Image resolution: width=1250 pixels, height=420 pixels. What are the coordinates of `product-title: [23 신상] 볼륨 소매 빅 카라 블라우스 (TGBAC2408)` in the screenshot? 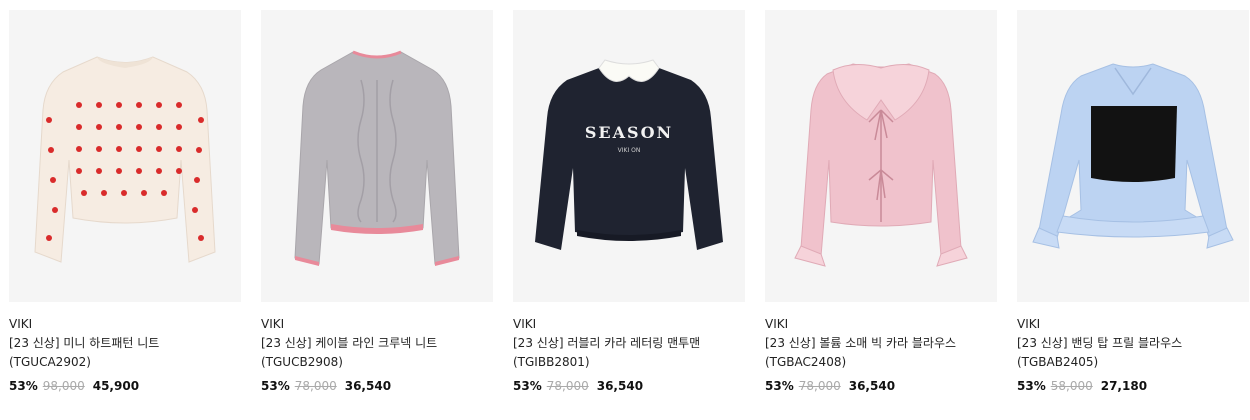 It's located at (879, 353).